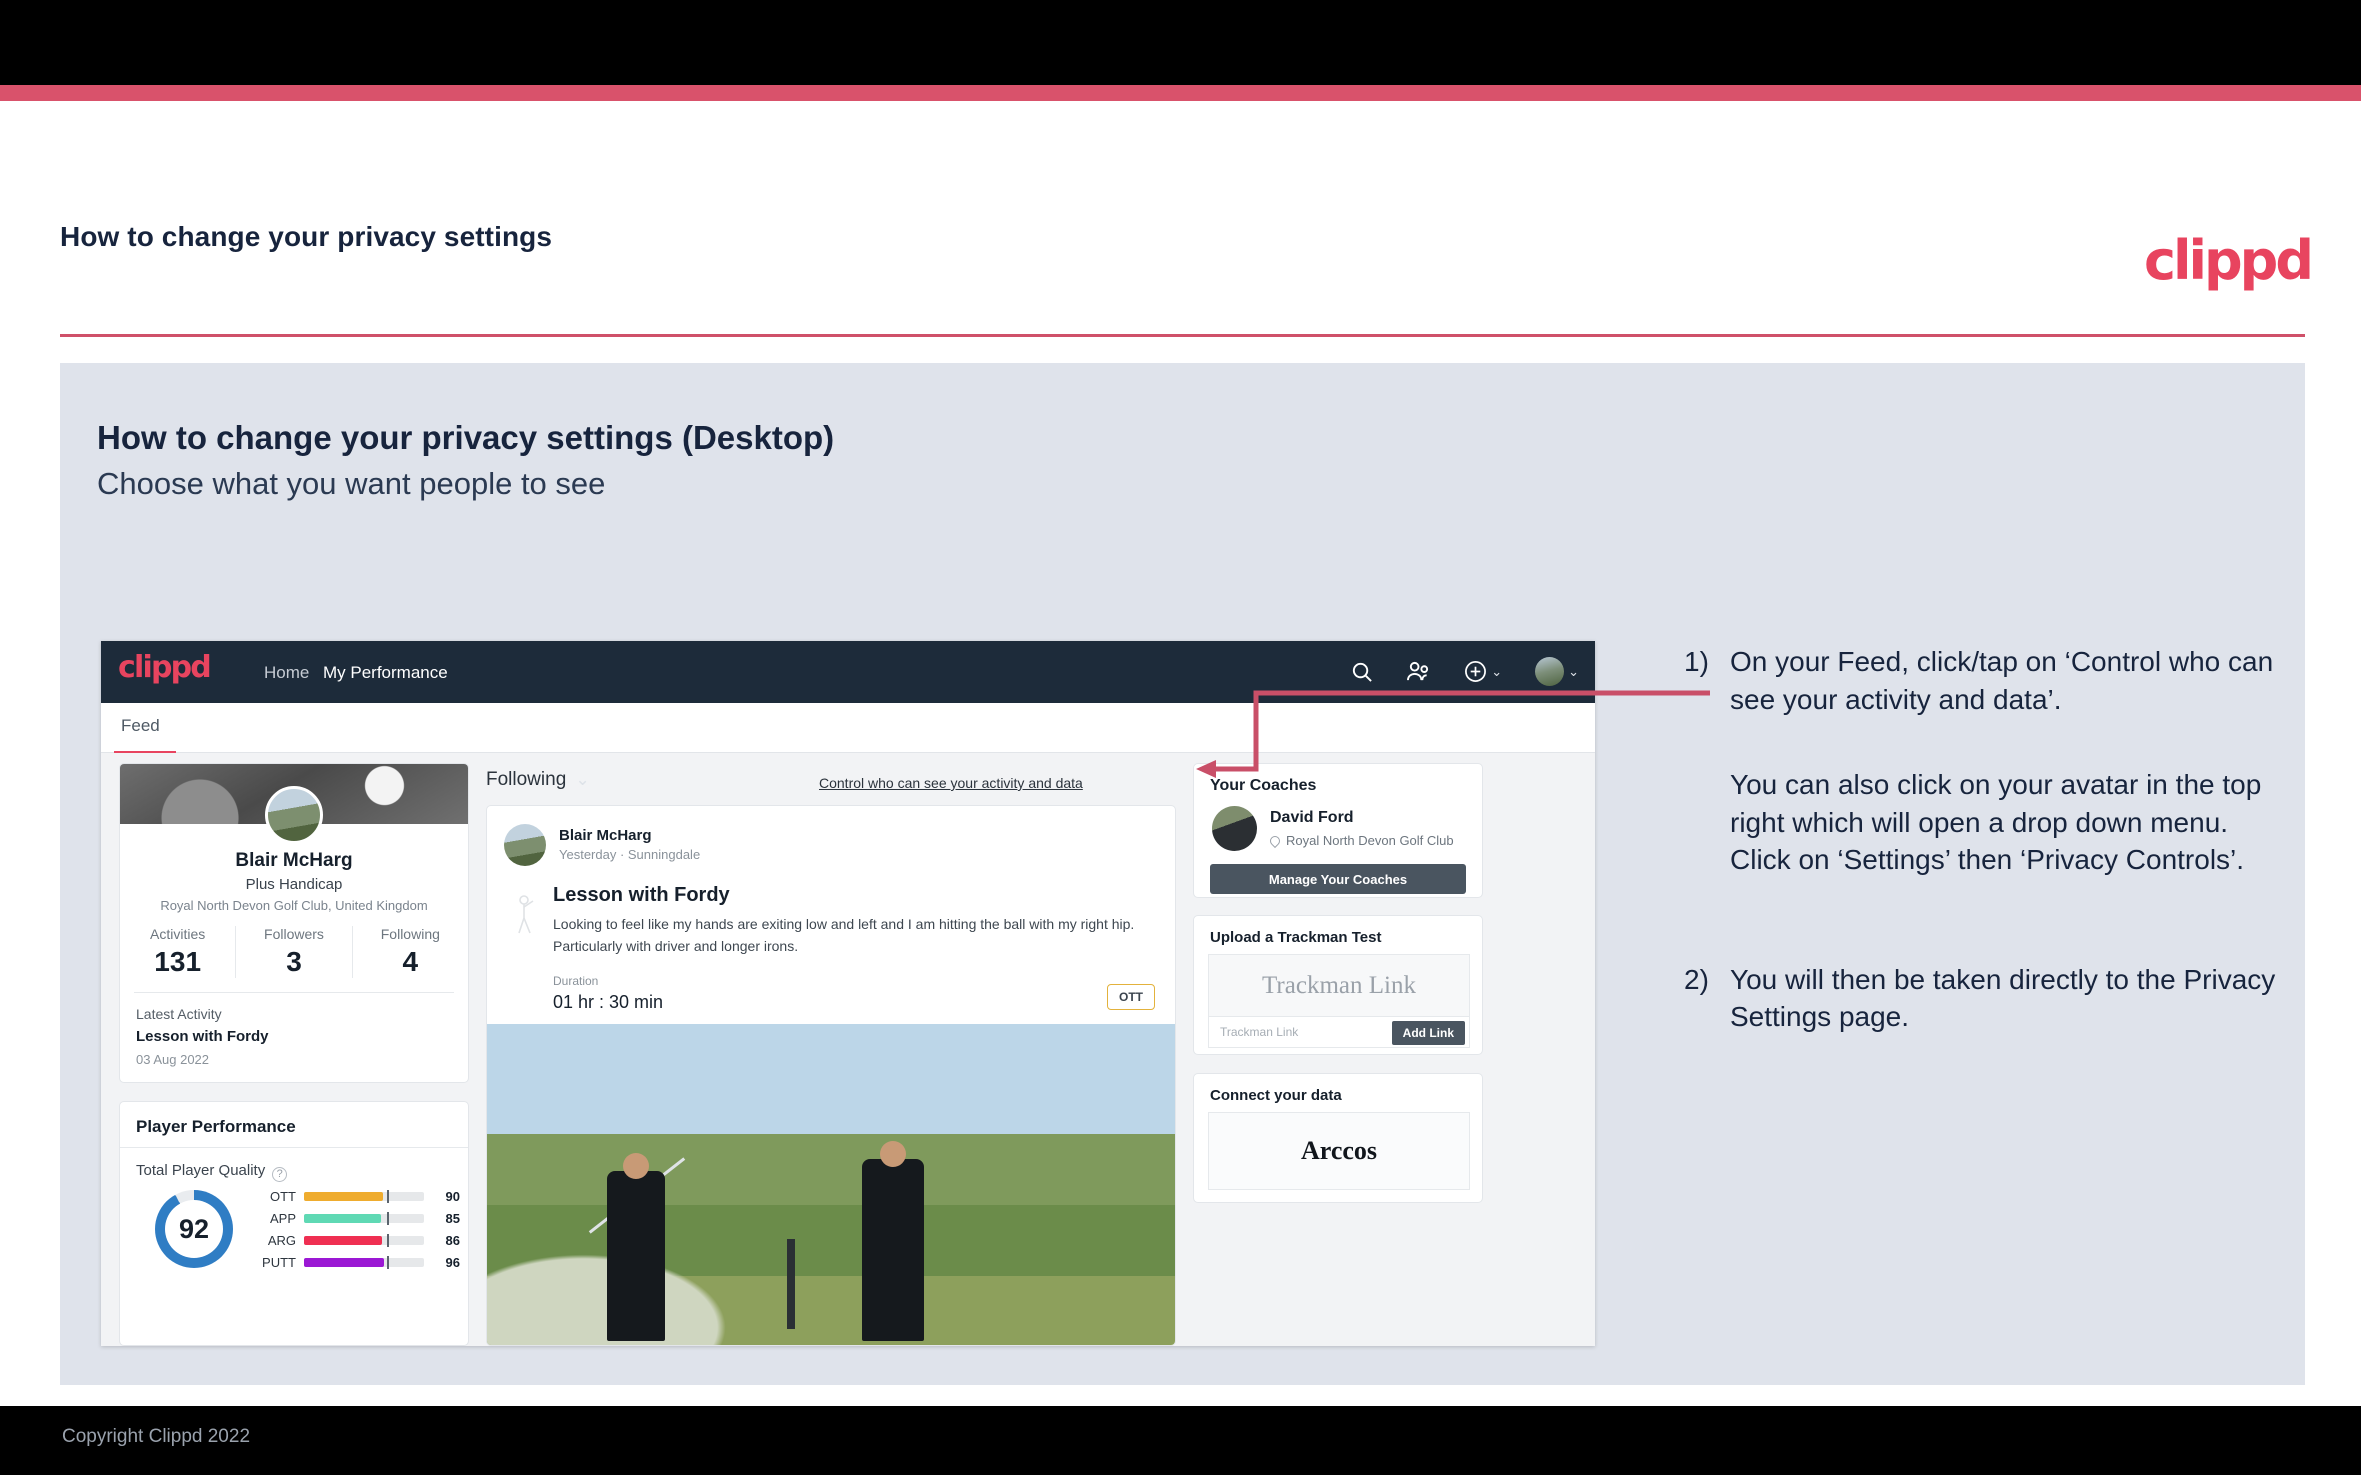 Image resolution: width=2361 pixels, height=1475 pixels. Describe the element at coordinates (1296, 937) in the screenshot. I see `trackman-card-title: Upload a Trackman Test` at that location.